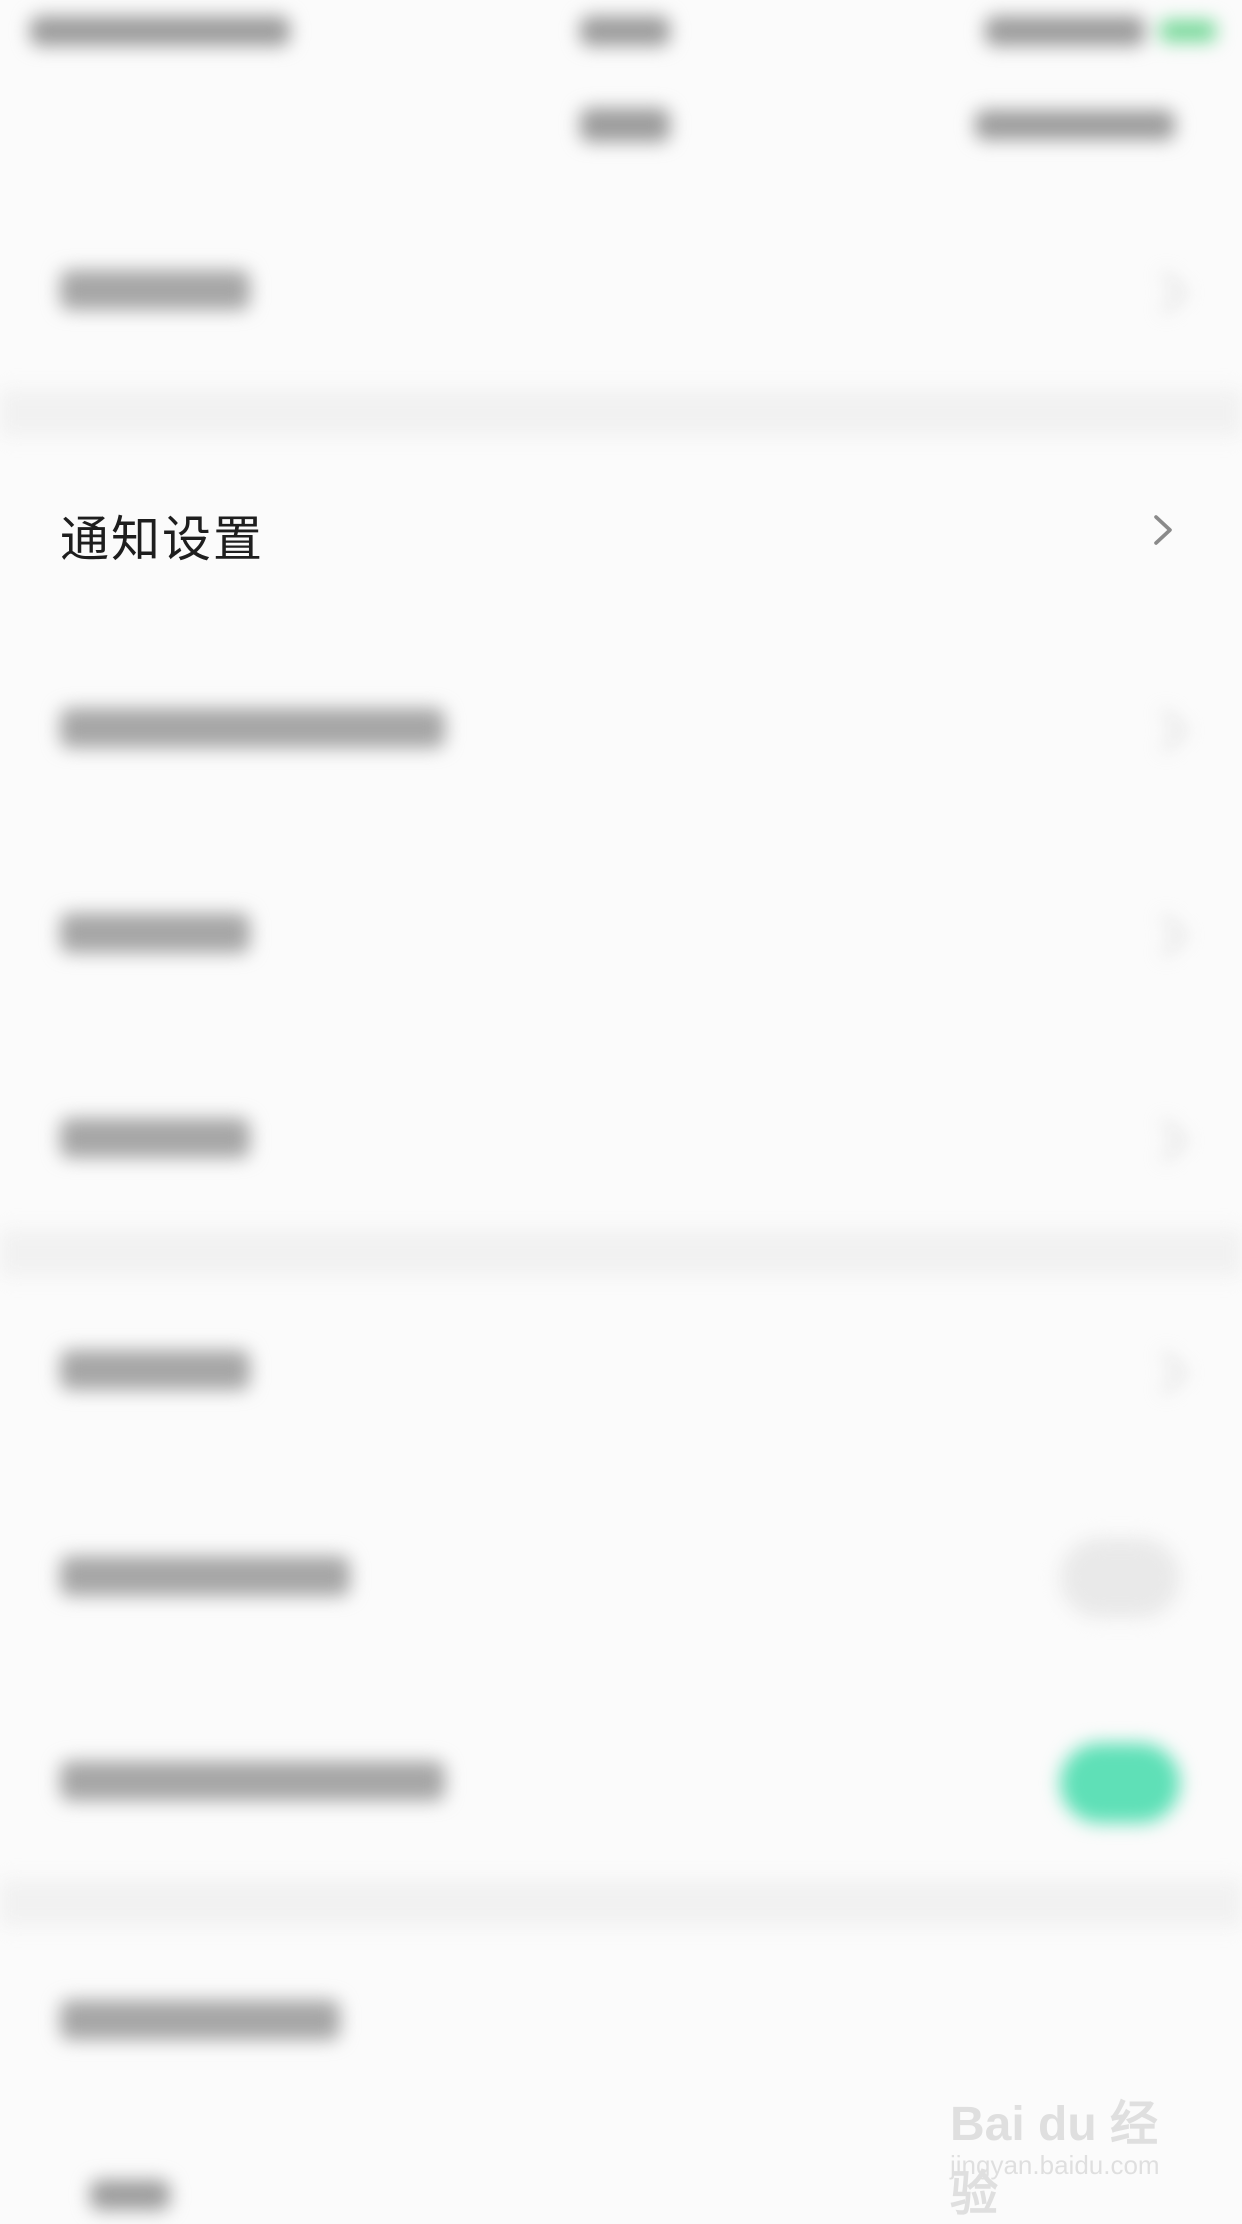 This screenshot has width=1242, height=2224. What do you see at coordinates (160, 31) in the screenshot?
I see `status-time-placeholder` at bounding box center [160, 31].